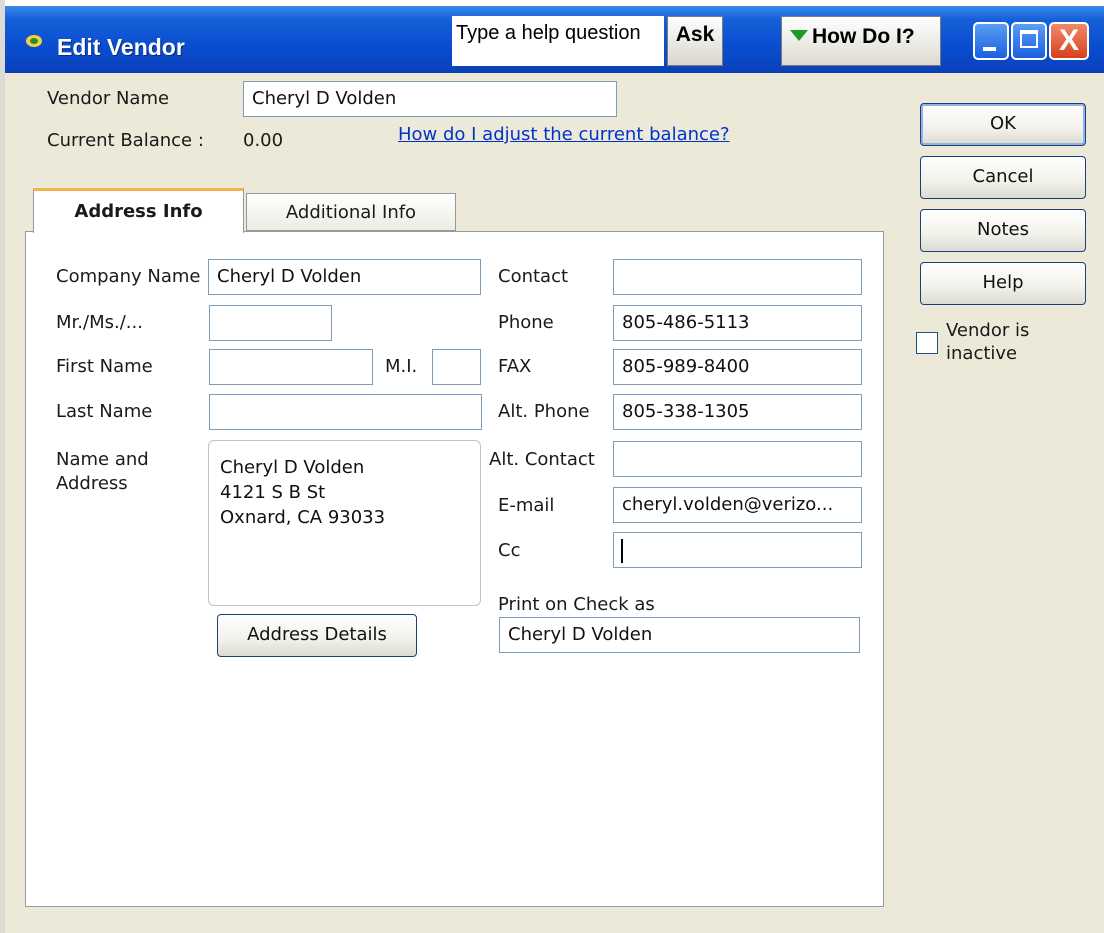 The image size is (1104, 933). What do you see at coordinates (526, 505) in the screenshot?
I see `email-label: E-mail` at bounding box center [526, 505].